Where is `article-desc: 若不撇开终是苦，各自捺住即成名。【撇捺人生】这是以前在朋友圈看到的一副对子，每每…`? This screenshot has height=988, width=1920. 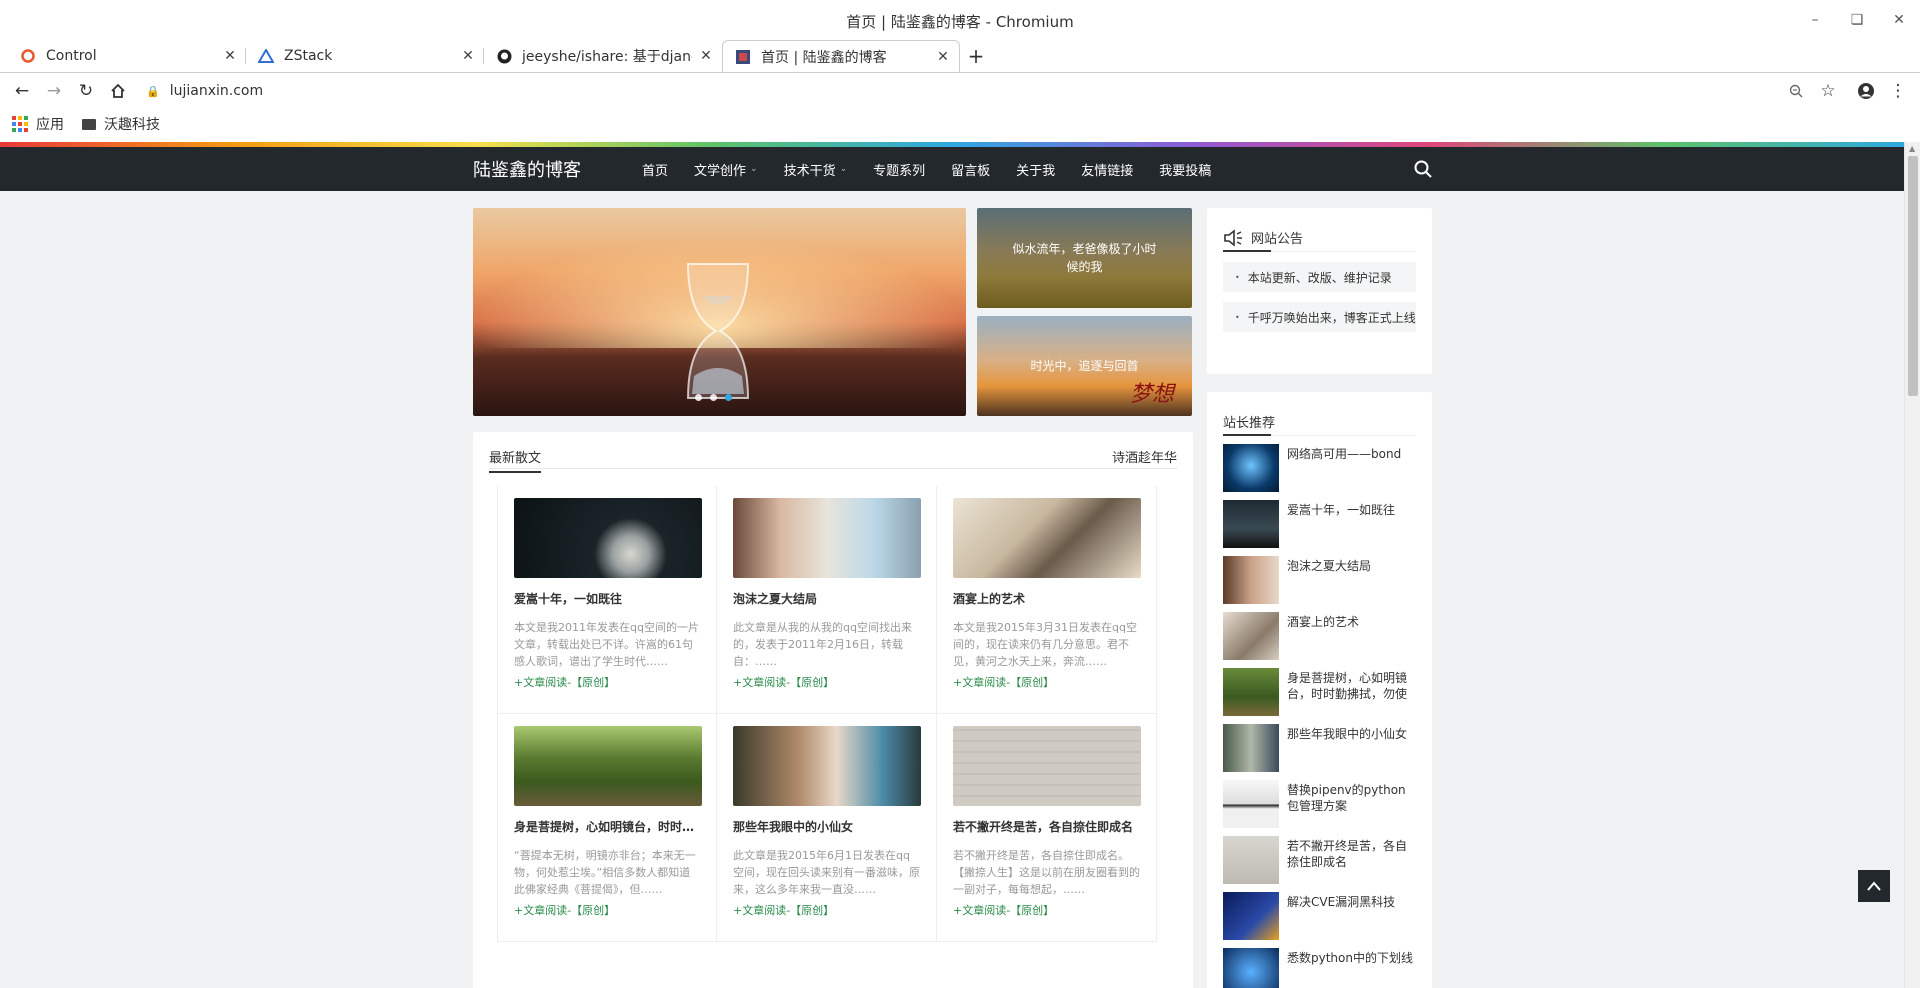 article-desc: 若不撇开终是苦，各自捺住即成名。【撇捺人生】这是以前在朋友圈看到的一副对子，每每… is located at coordinates (1046, 872).